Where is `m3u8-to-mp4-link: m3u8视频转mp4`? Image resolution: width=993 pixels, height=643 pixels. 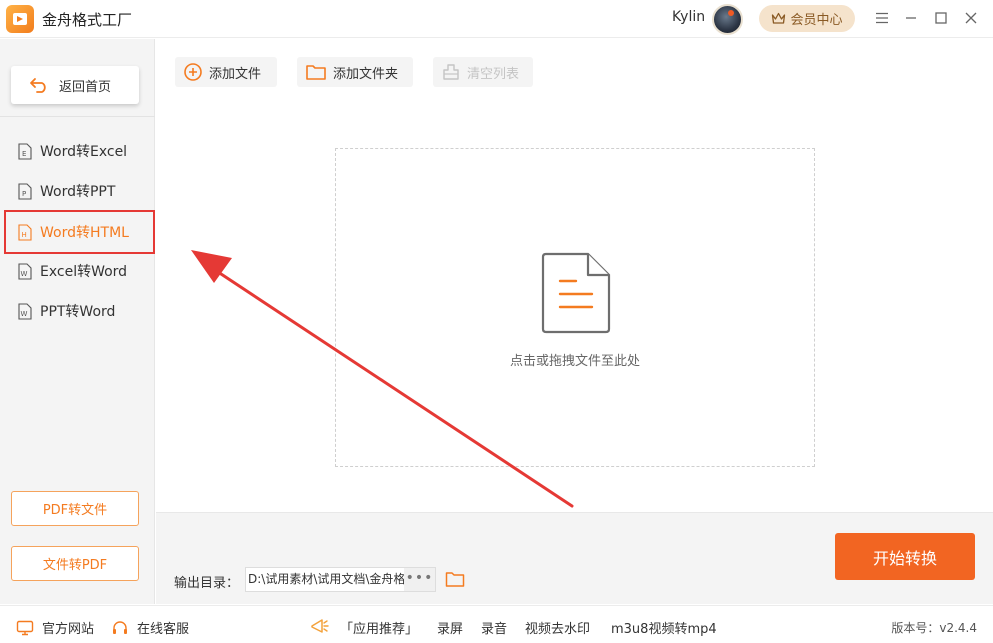 m3u8-to-mp4-link: m3u8视频转mp4 is located at coordinates (664, 627).